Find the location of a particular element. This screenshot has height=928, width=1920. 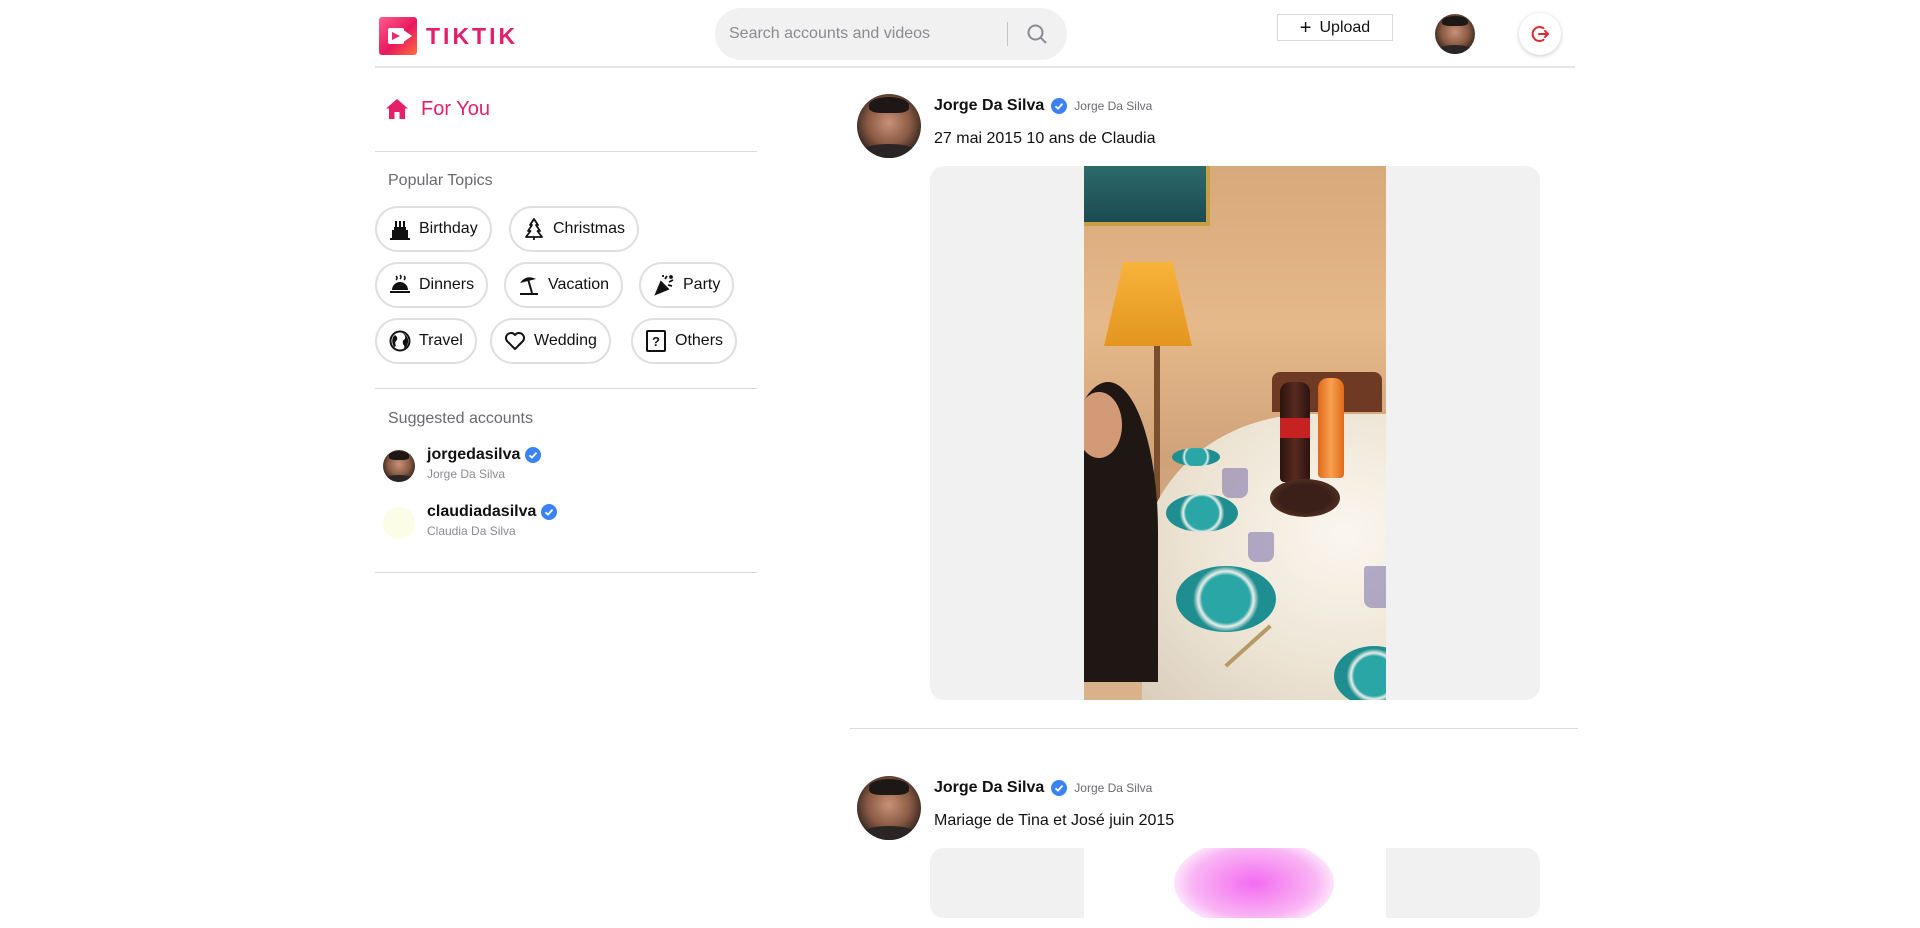

upload-button: + Upload is located at coordinates (1335, 27).